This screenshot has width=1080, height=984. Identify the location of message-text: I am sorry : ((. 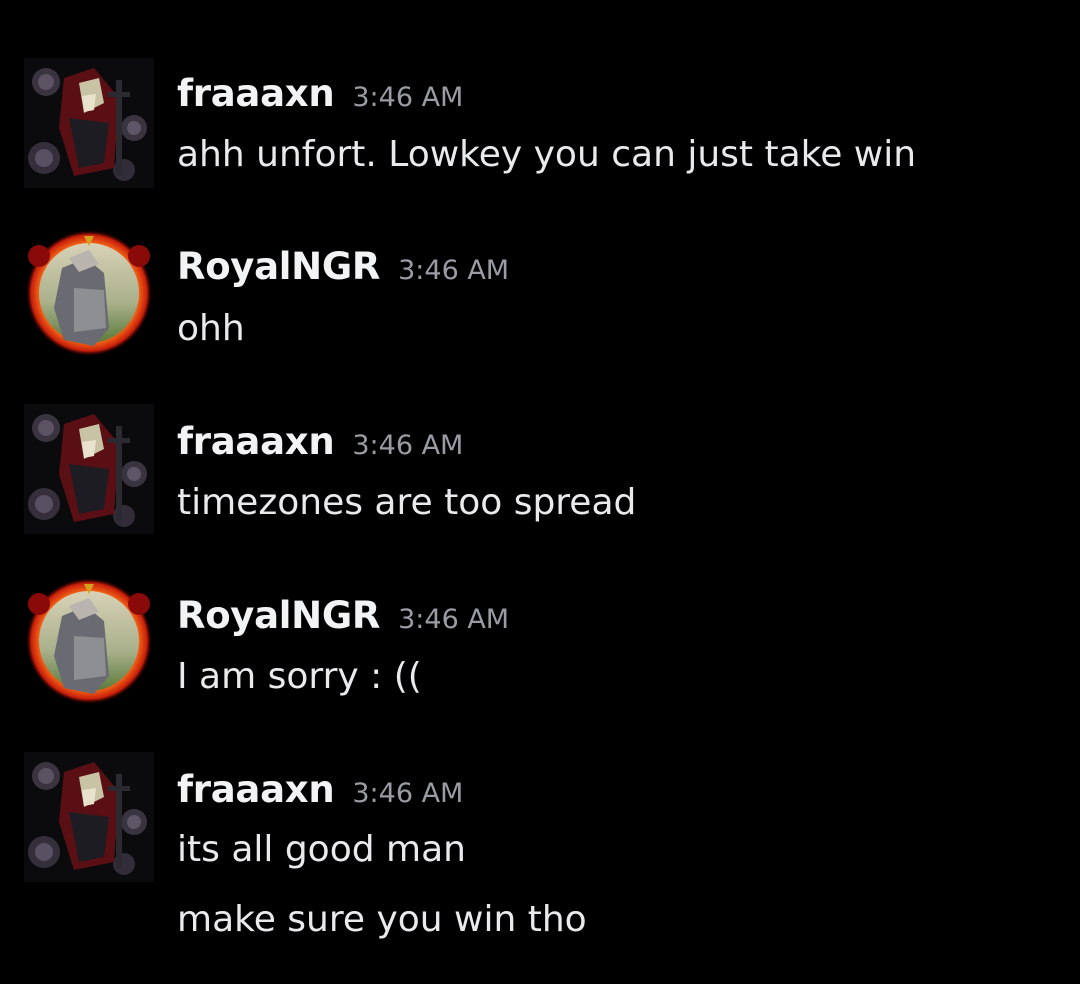
(299, 676).